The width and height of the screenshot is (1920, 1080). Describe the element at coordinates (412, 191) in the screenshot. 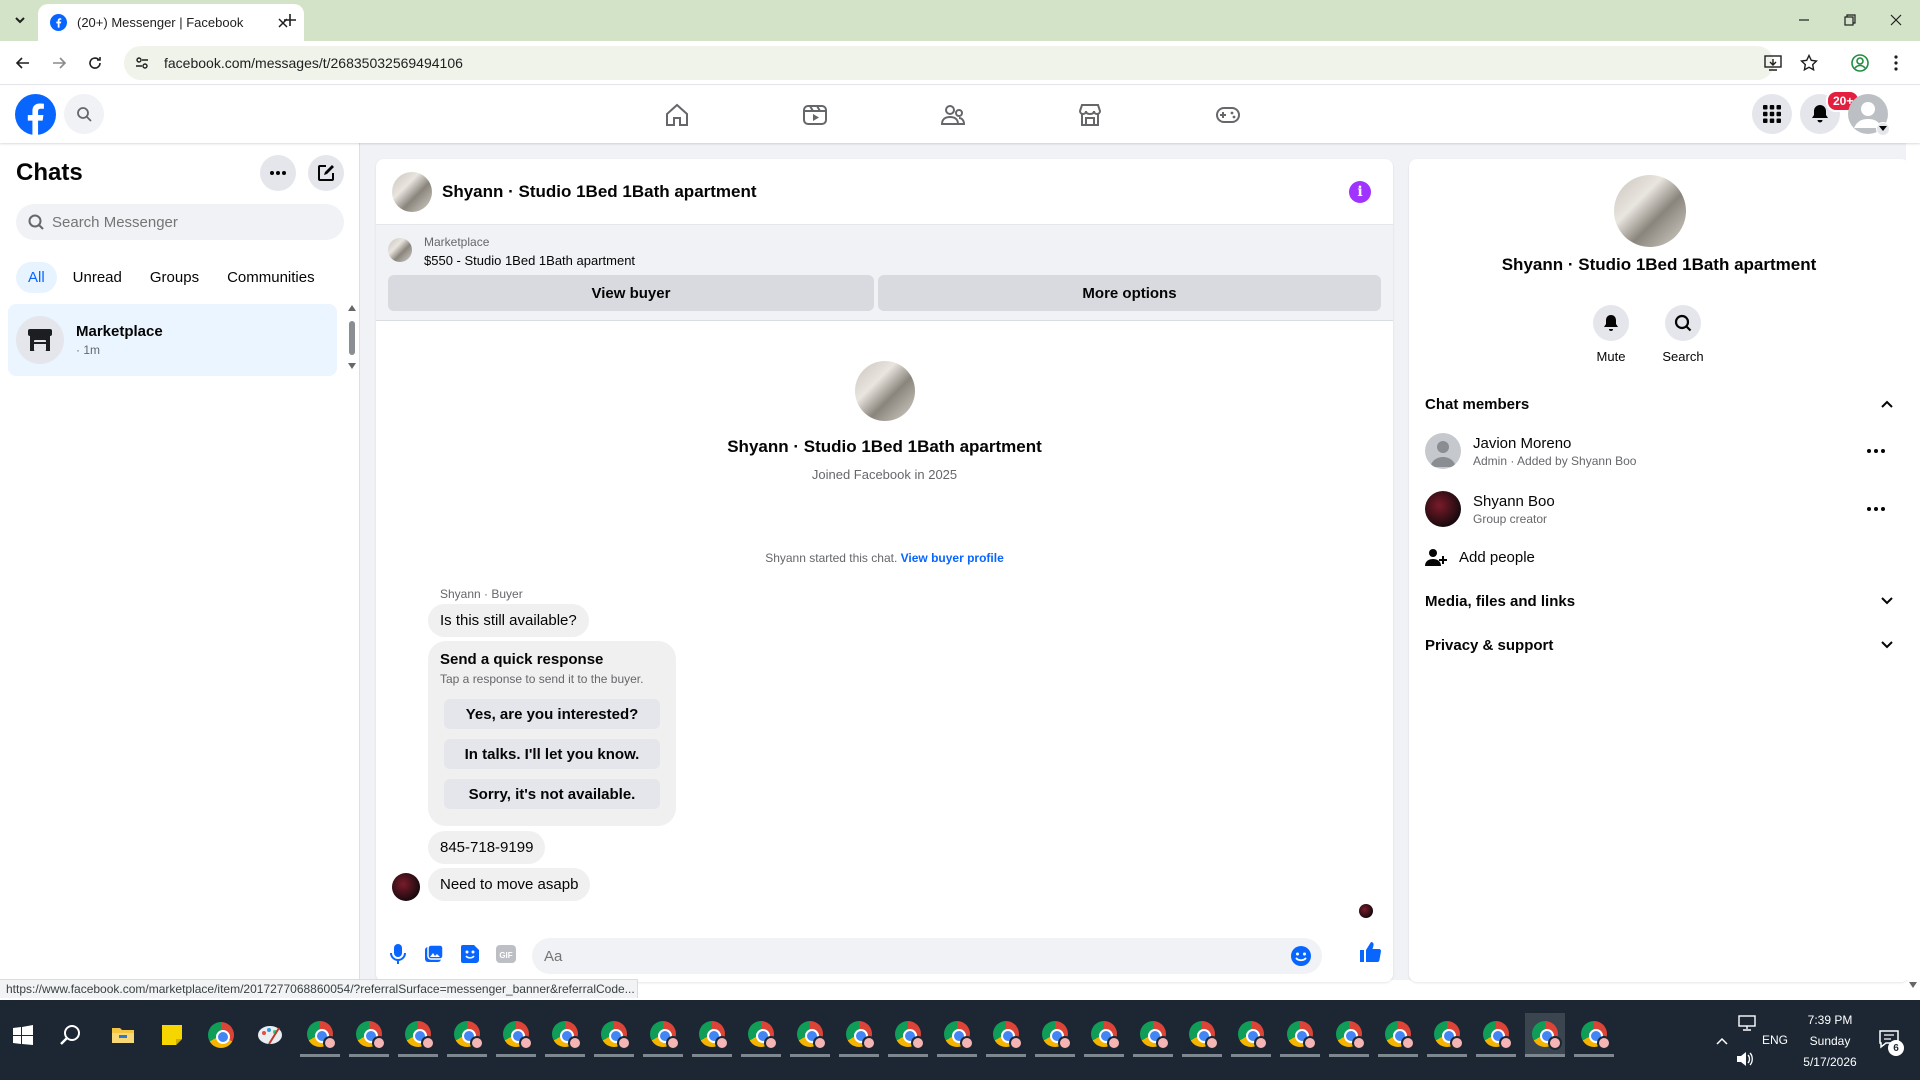

I see `conversation-avatar` at that location.